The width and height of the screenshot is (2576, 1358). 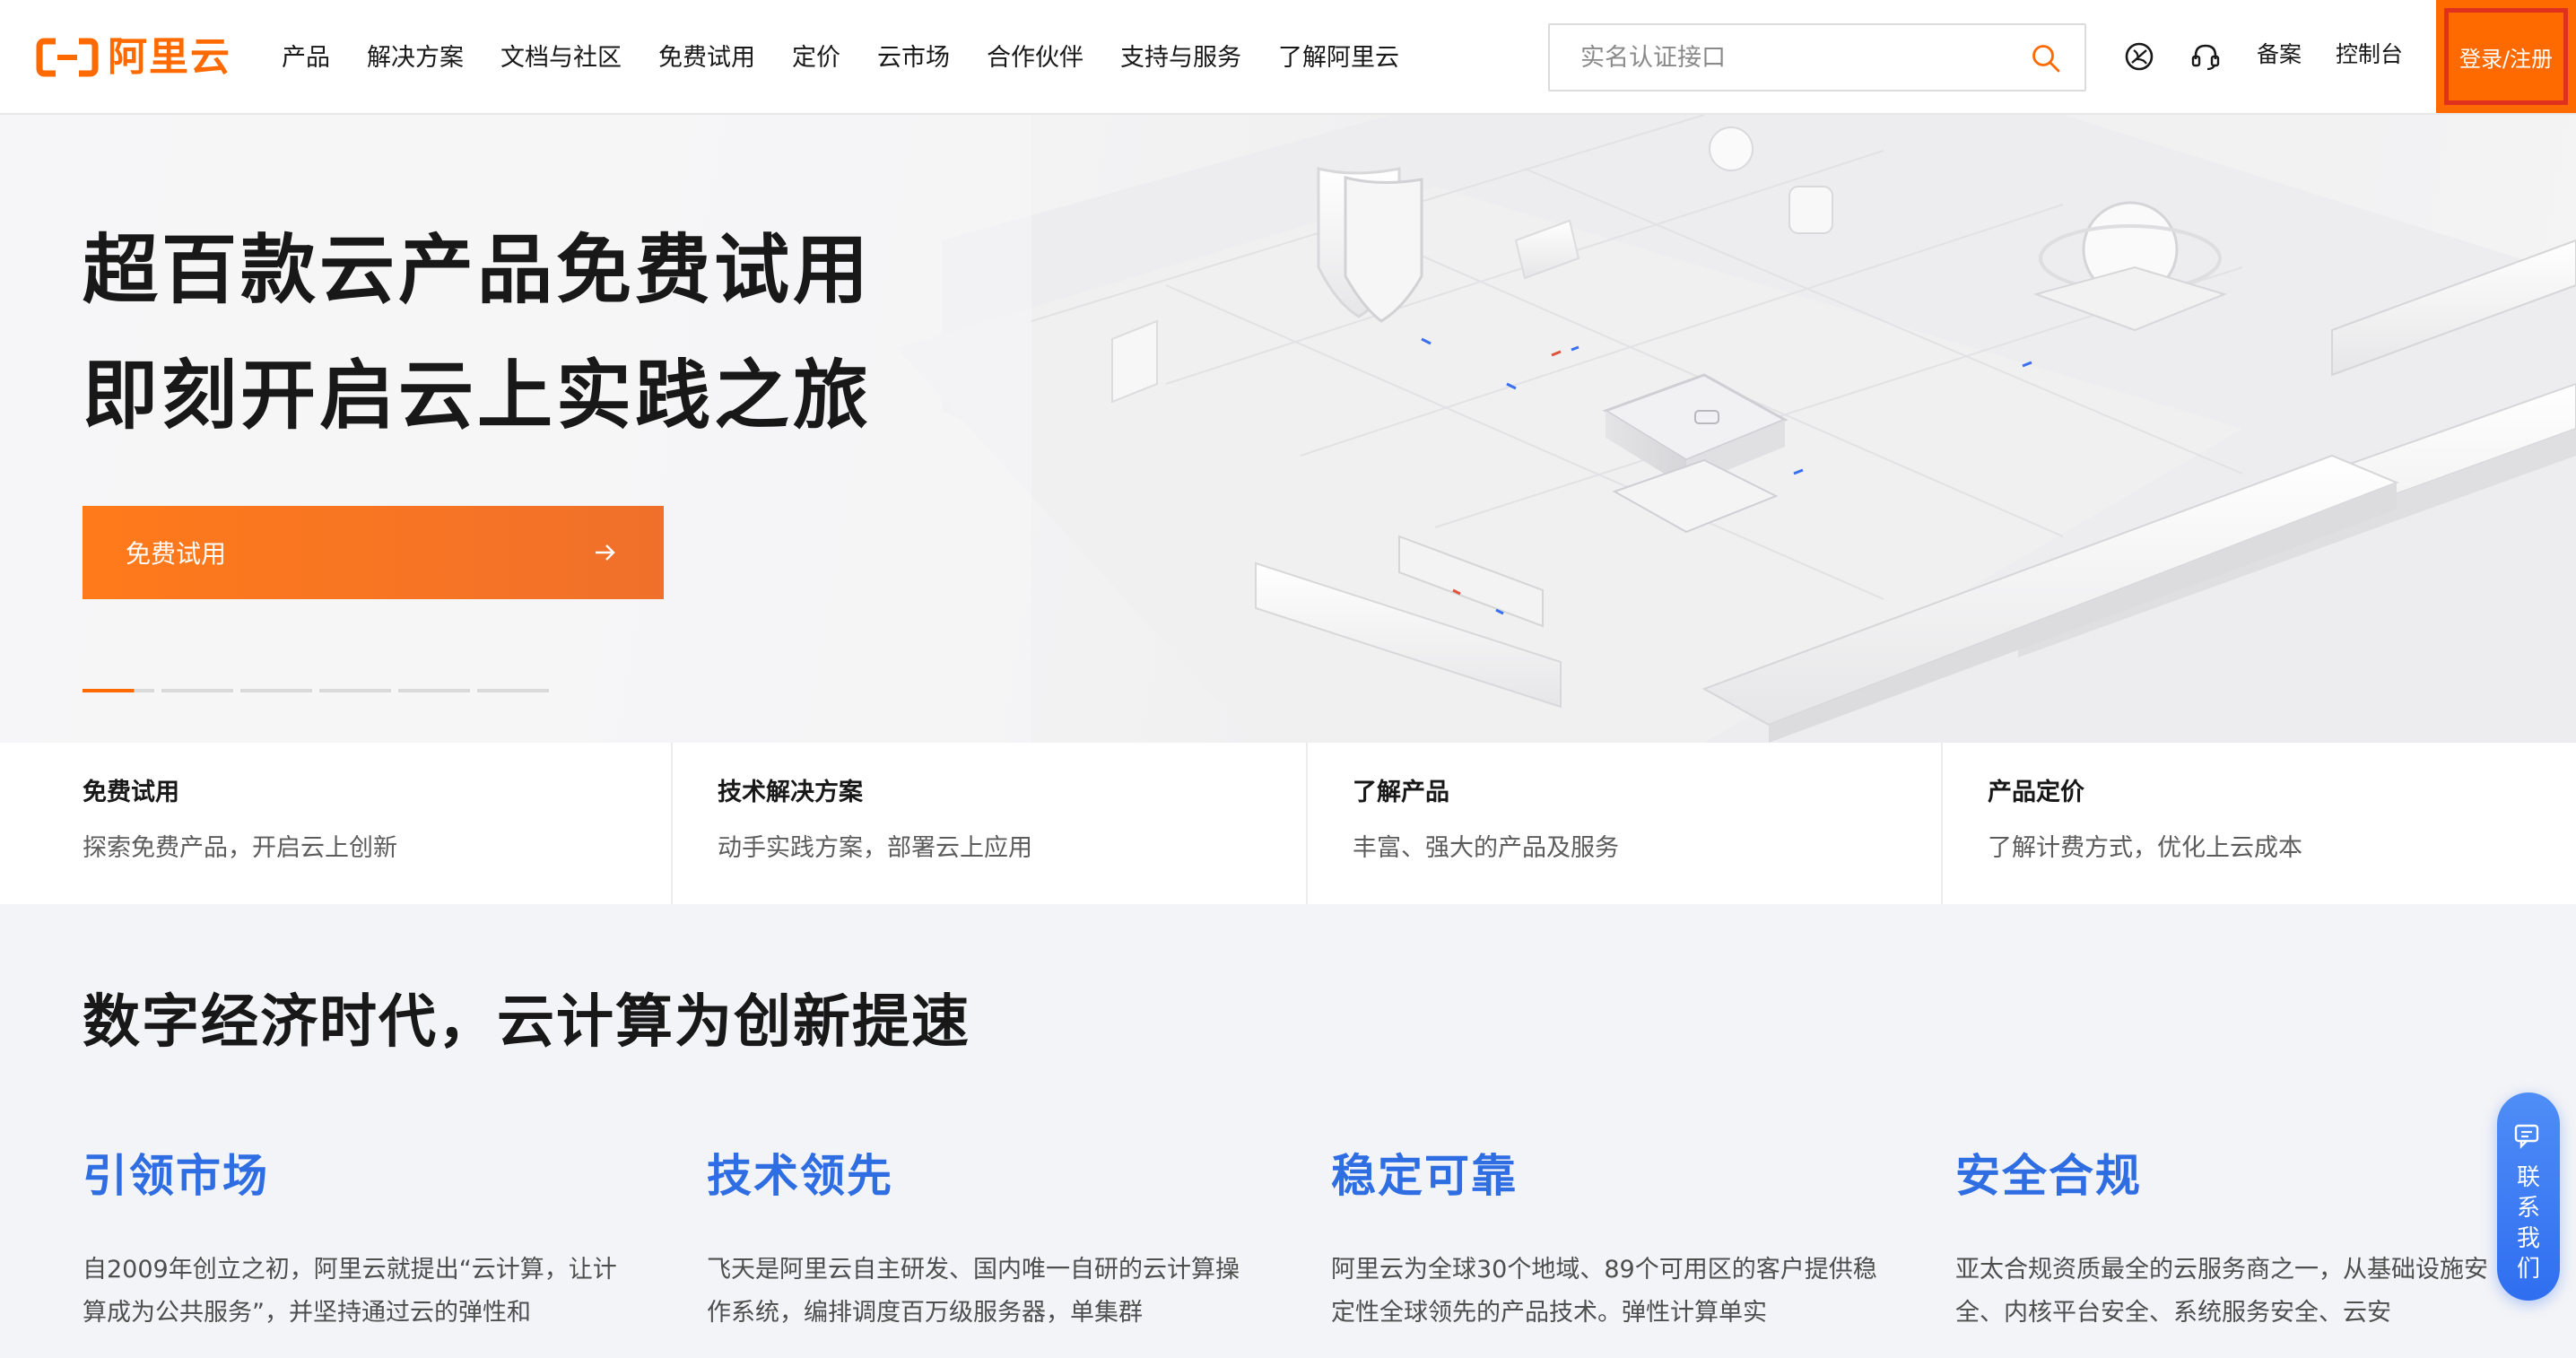 I want to click on nav-item-partners: 合作伙伴, so click(x=1035, y=58).